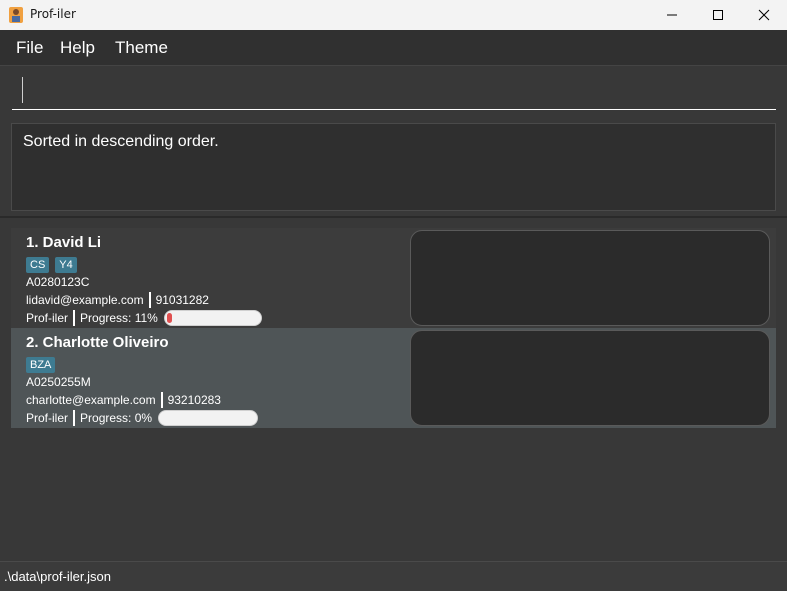  I want to click on result-message: Sorted in descending order., so click(121, 141).